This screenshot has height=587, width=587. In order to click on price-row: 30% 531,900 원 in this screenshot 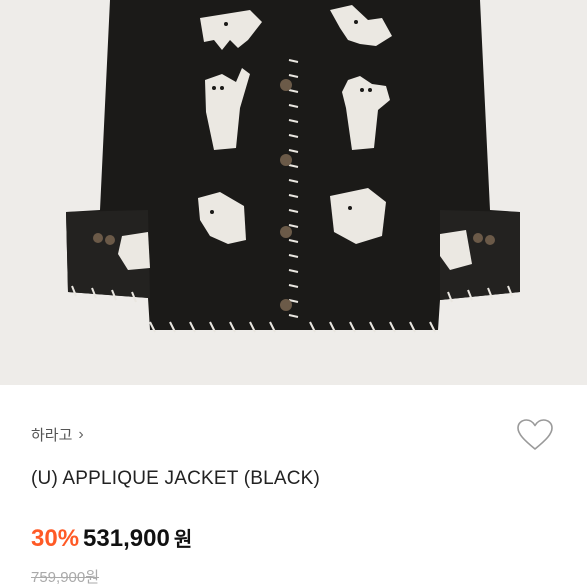, I will do `click(111, 538)`.